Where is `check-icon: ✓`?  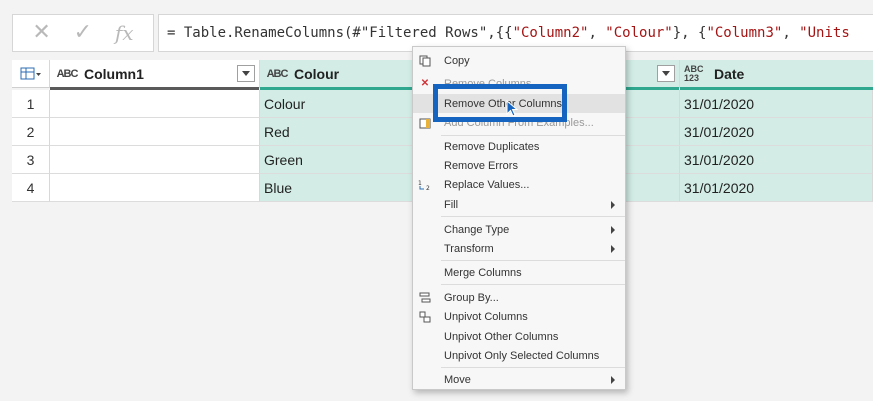
check-icon: ✓ is located at coordinates (83, 33).